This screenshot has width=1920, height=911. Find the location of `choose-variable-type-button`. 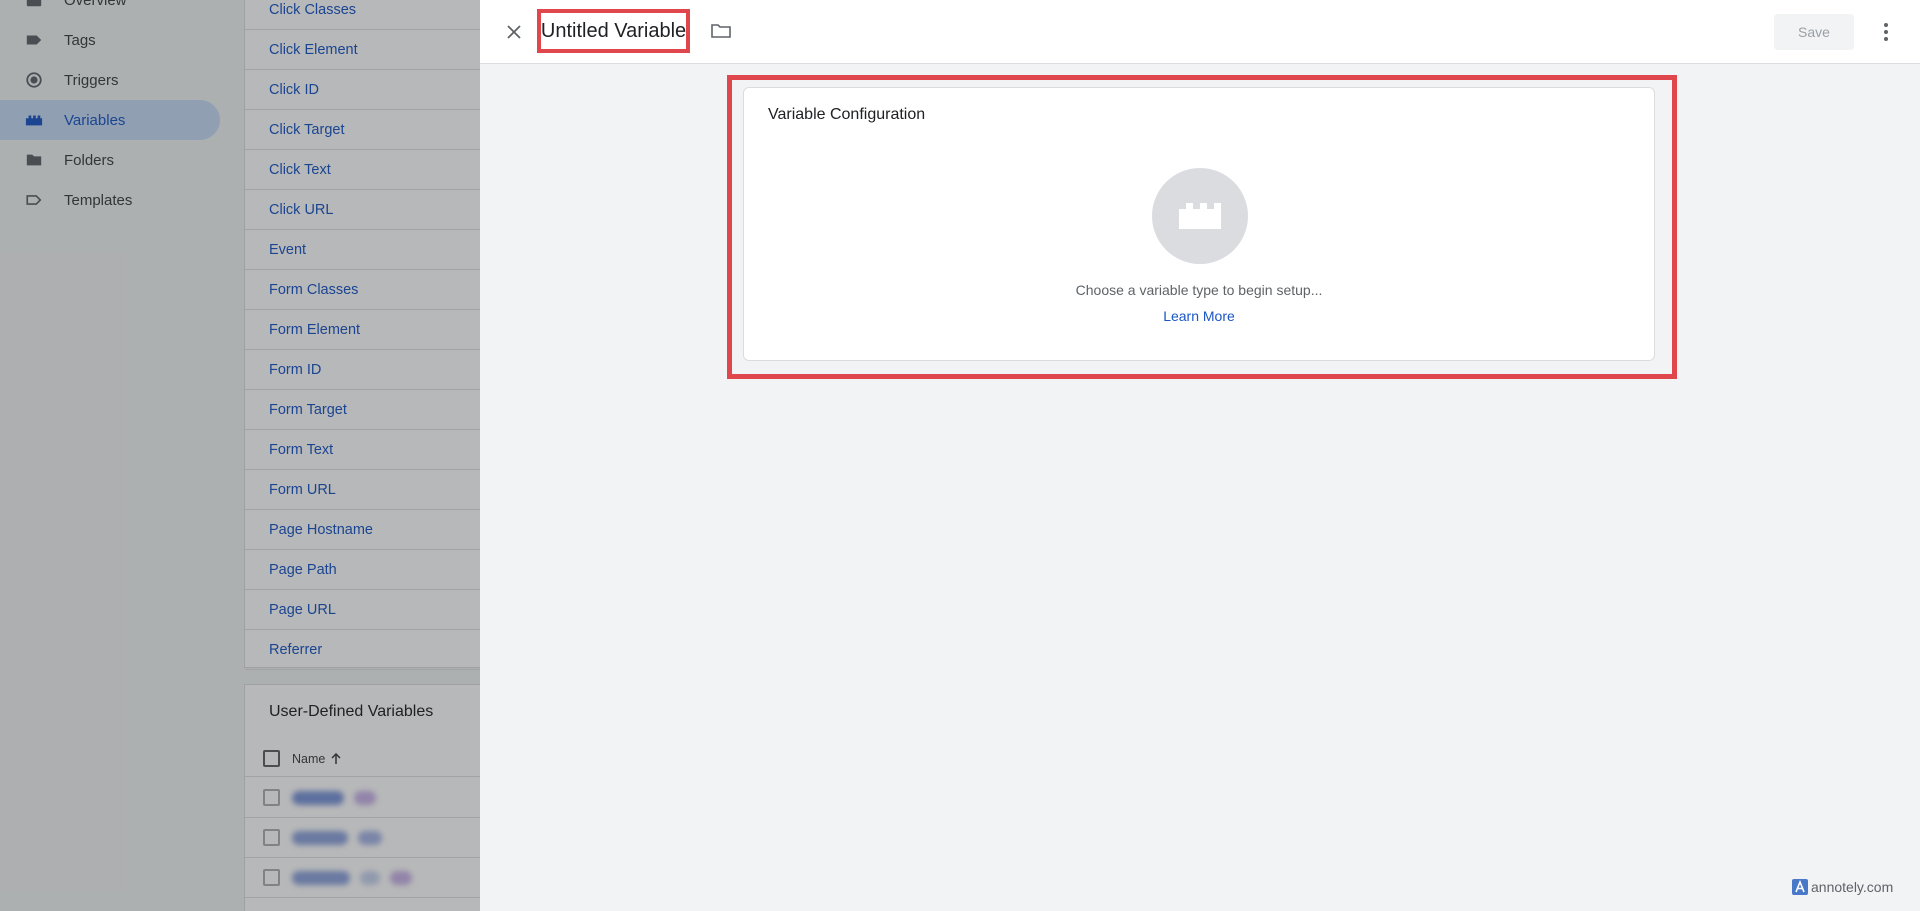

choose-variable-type-button is located at coordinates (1200, 216).